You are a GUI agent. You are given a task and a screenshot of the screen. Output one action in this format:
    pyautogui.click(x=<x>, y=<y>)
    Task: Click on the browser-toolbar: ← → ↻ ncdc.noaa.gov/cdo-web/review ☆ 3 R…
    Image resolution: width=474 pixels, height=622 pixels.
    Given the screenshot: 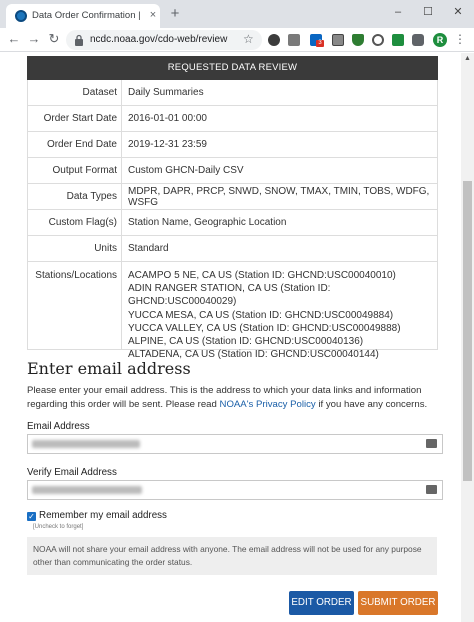 What is the action you would take?
    pyautogui.click(x=237, y=40)
    